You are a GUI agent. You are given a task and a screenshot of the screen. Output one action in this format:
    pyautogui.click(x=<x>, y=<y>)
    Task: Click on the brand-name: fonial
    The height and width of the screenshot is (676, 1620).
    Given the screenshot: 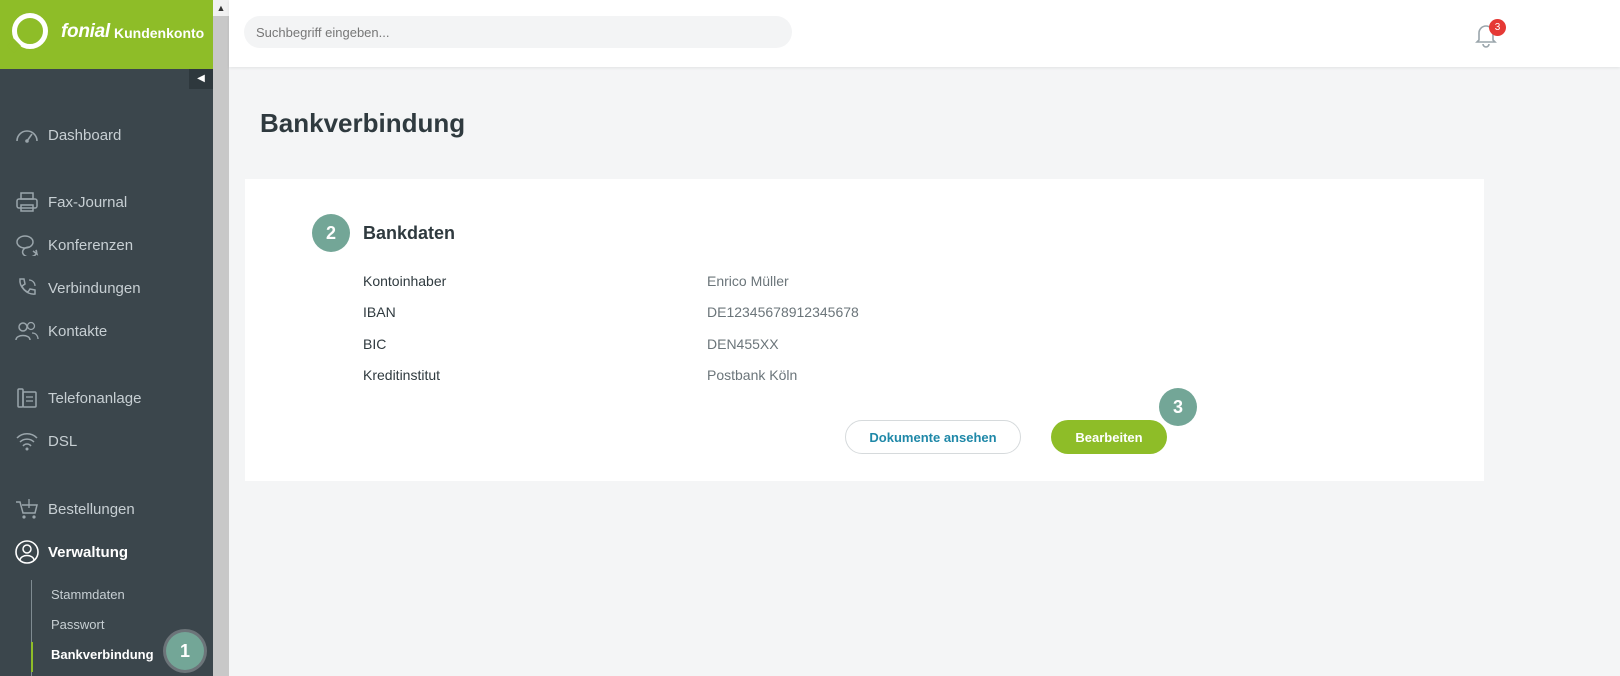 What is the action you would take?
    pyautogui.click(x=85, y=31)
    